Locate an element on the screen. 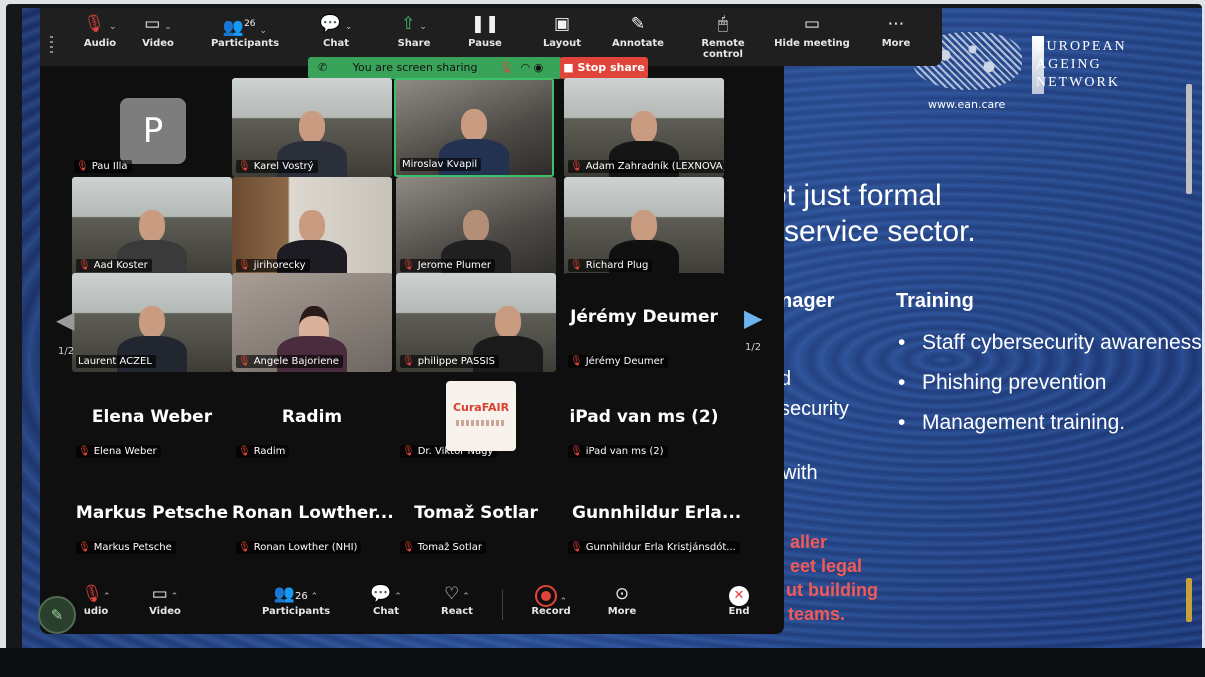 The image size is (1205, 677). participant-tile: 🎙 Karel Vostrý is located at coordinates (312, 127).